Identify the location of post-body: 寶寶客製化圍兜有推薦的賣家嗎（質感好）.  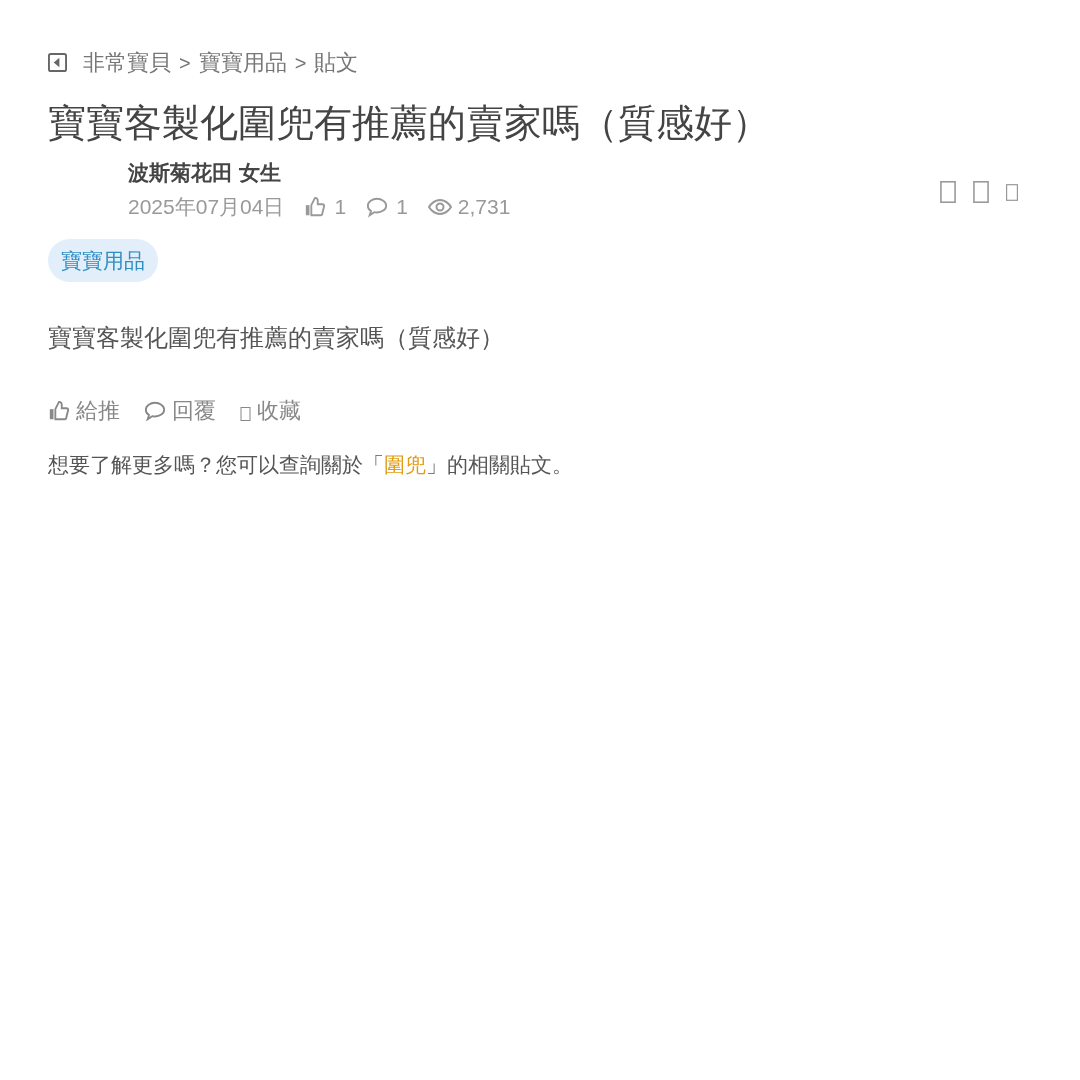
(276, 338).